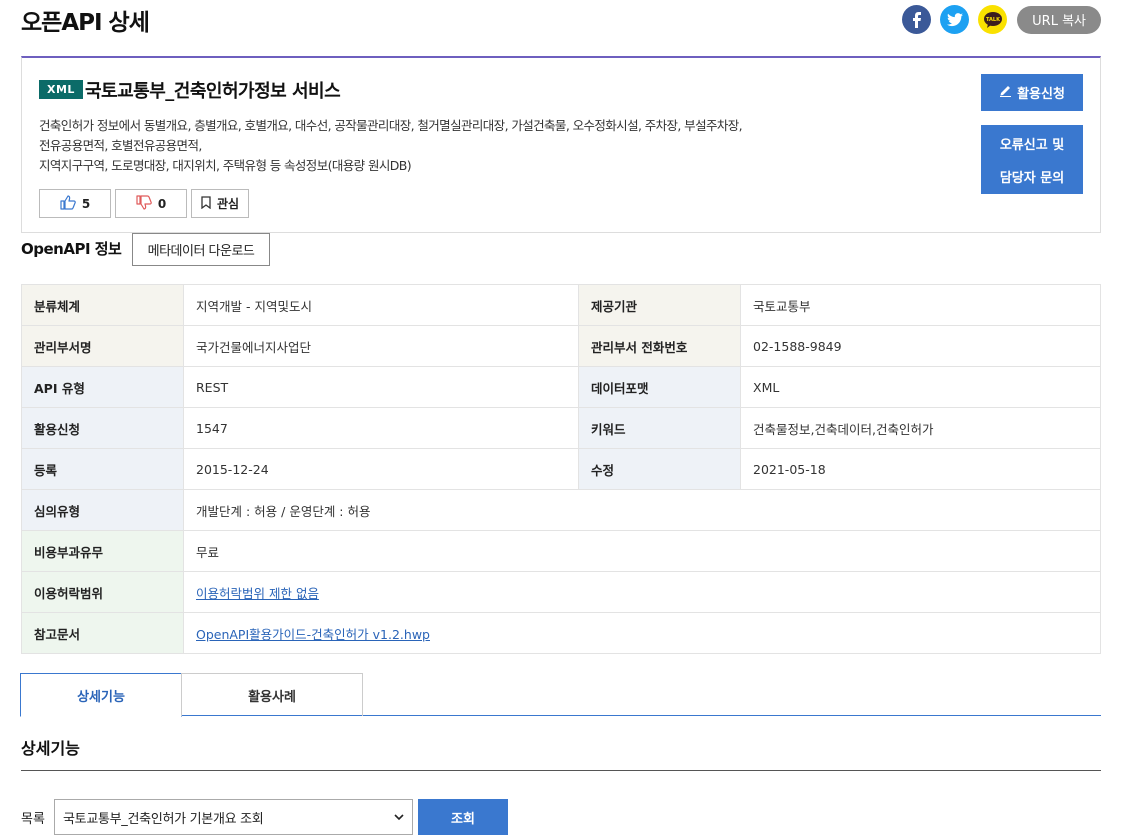  Describe the element at coordinates (102, 428) in the screenshot. I see `label-applications: 활용신청` at that location.